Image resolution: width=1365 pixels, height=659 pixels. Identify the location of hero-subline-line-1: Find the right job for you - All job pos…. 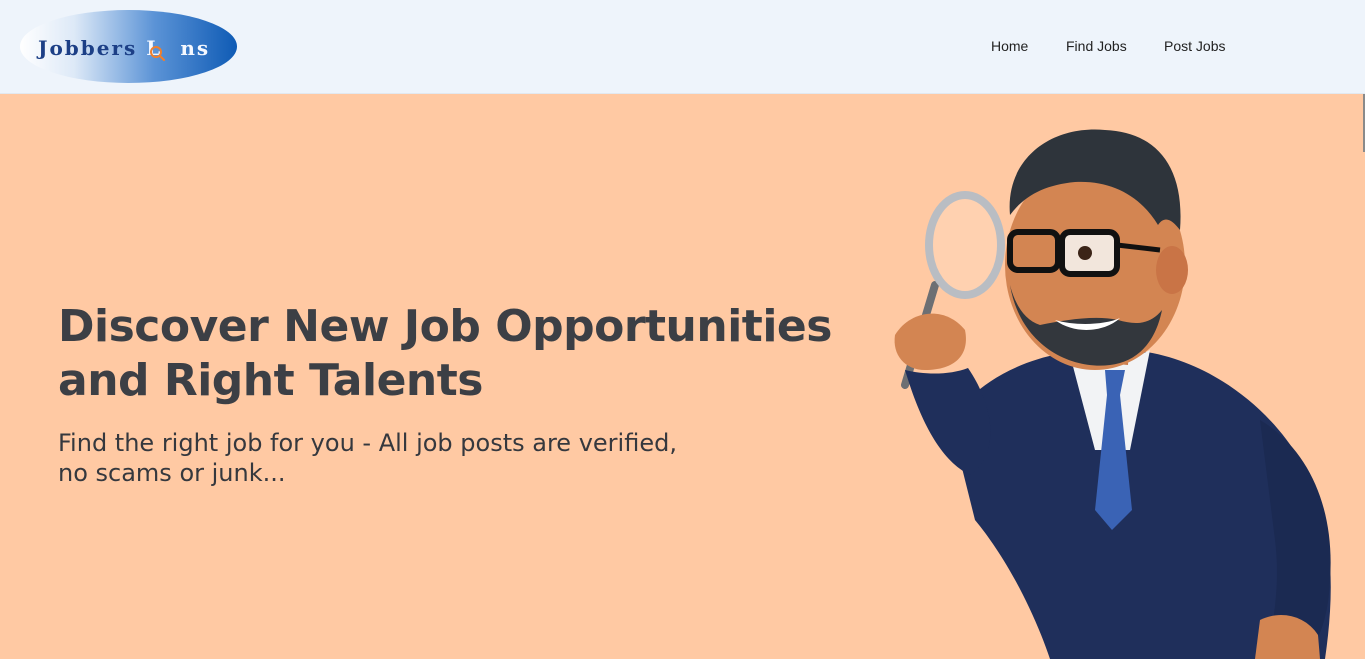
(367, 443).